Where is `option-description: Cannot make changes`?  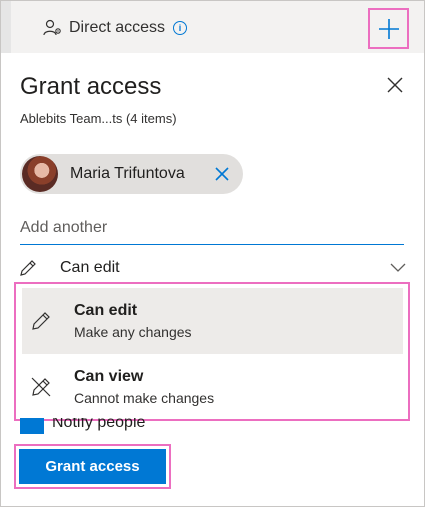
option-description: Cannot make changes is located at coordinates (144, 398).